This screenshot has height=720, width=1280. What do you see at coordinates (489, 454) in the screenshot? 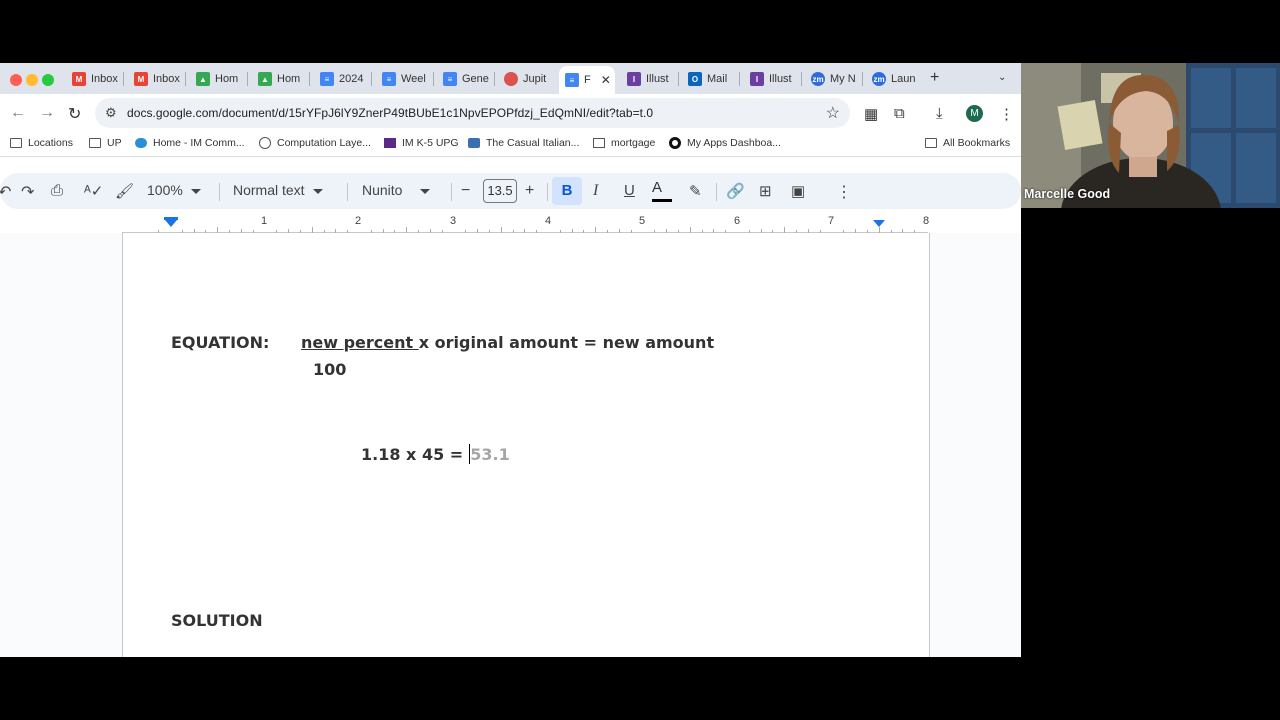
I see `calculation-suggestion: 53.1` at bounding box center [489, 454].